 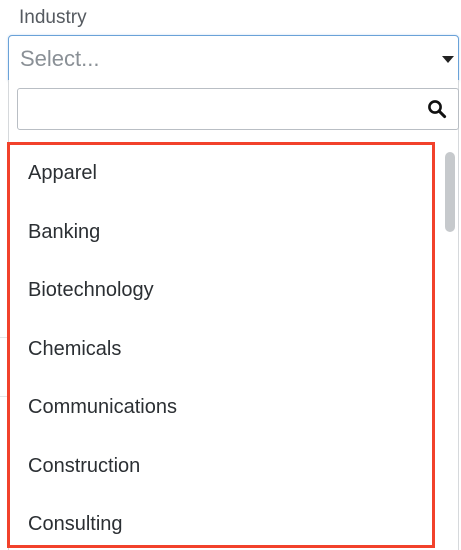 I want to click on search-icon, so click(x=437, y=109).